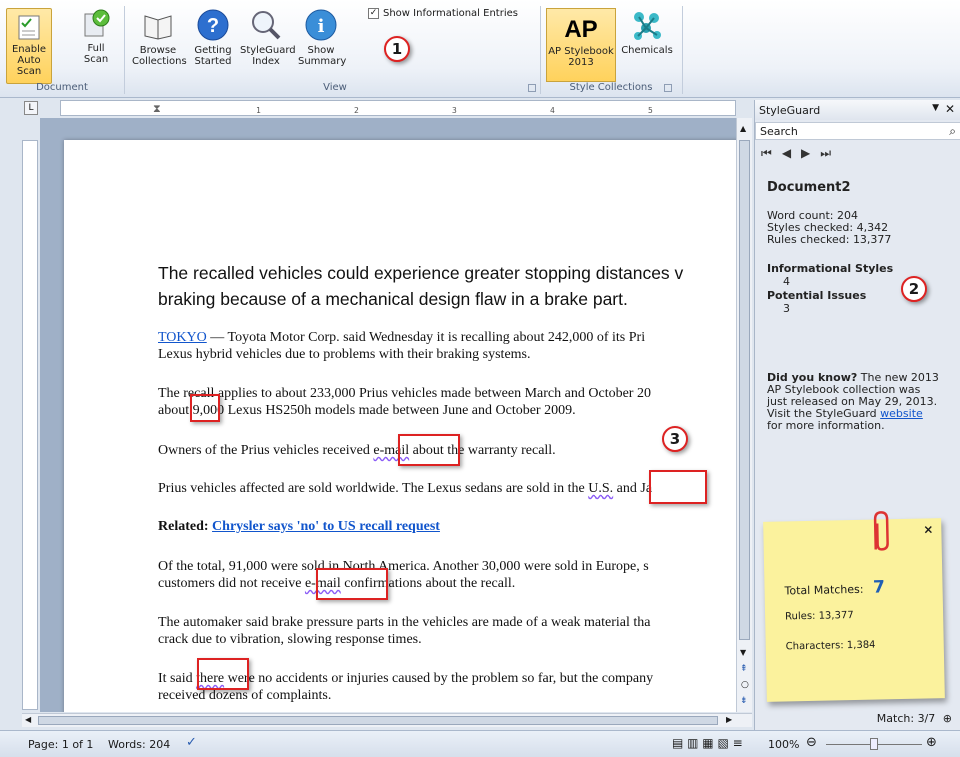  I want to click on next-match-icon: ▶, so click(810, 153).